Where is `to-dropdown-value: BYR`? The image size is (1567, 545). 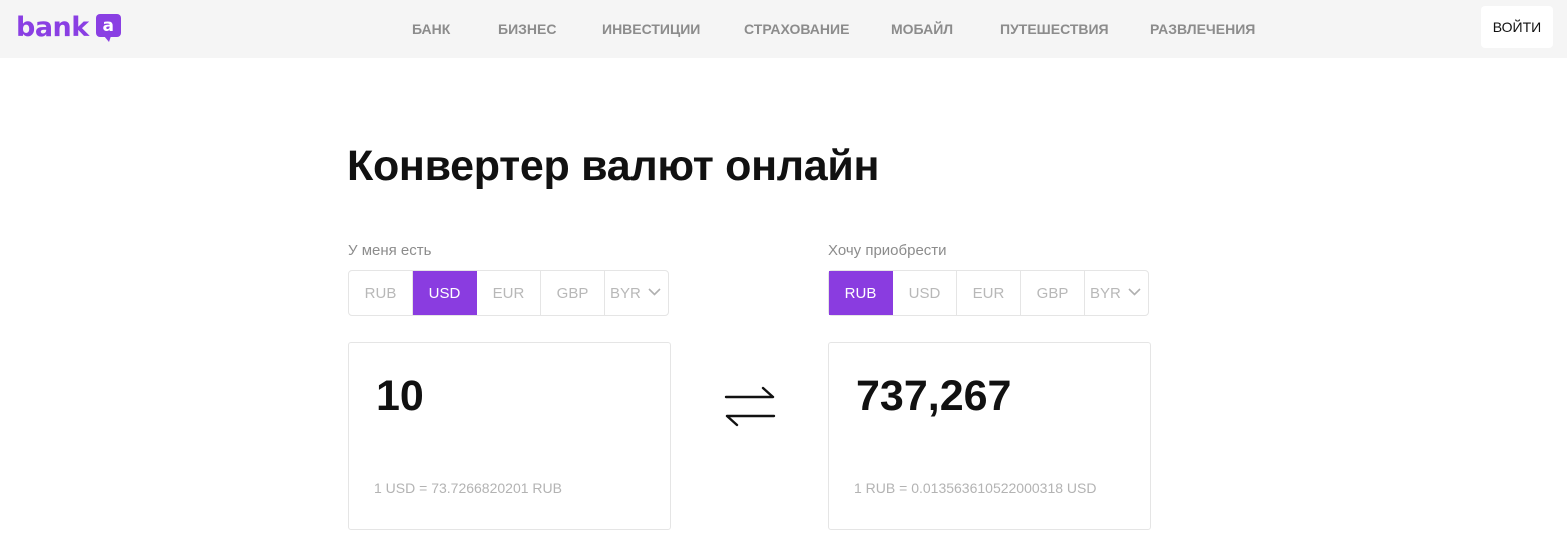
to-dropdown-value: BYR is located at coordinates (1105, 293).